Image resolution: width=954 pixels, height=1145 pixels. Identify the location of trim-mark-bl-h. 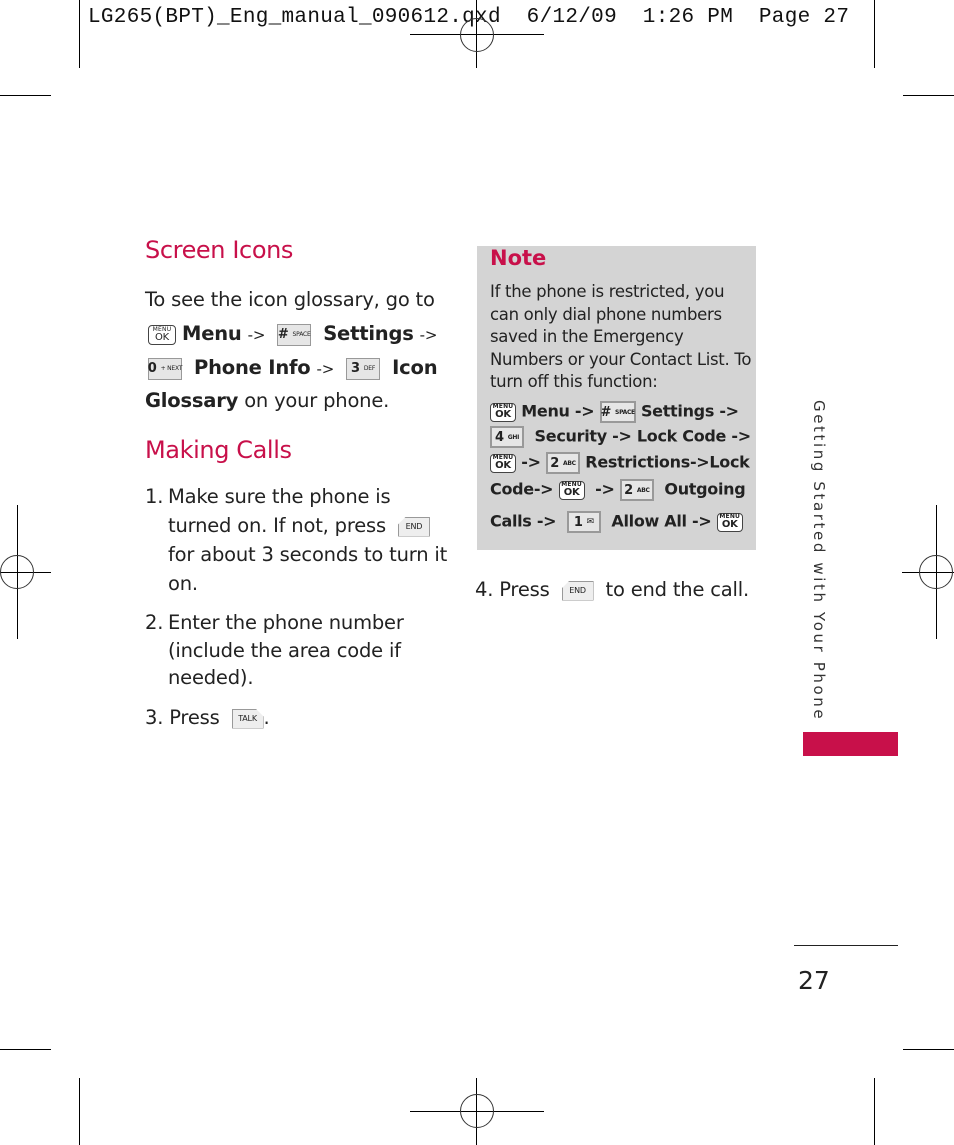
(25, 1049).